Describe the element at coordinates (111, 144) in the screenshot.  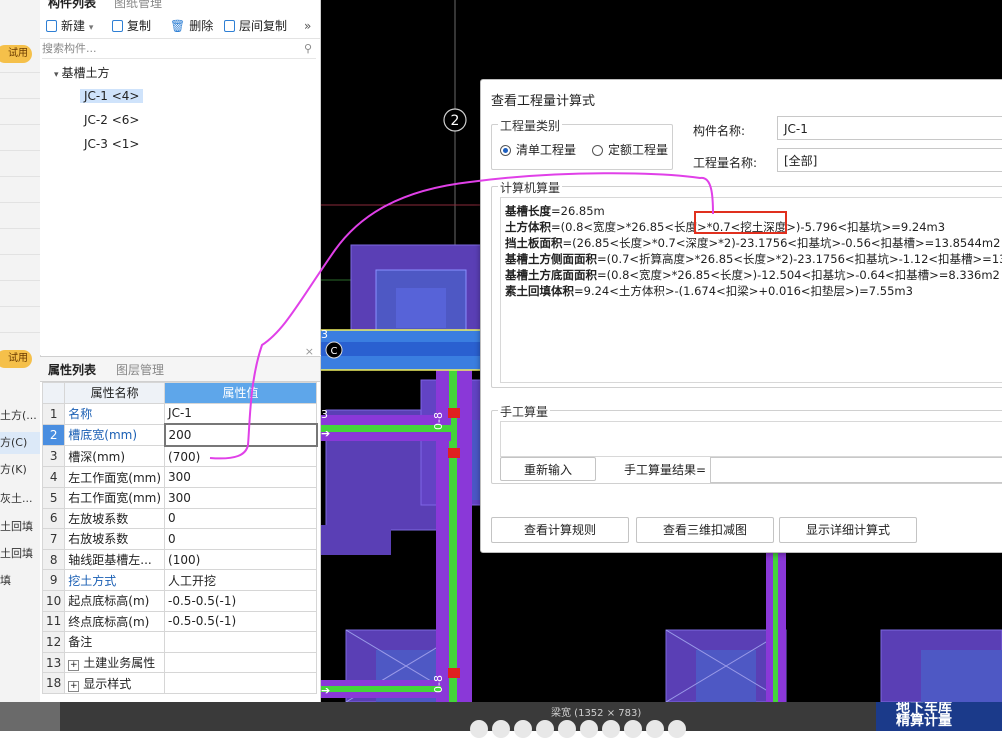
I see `tree-item-jc3: JC-3 <1>` at that location.